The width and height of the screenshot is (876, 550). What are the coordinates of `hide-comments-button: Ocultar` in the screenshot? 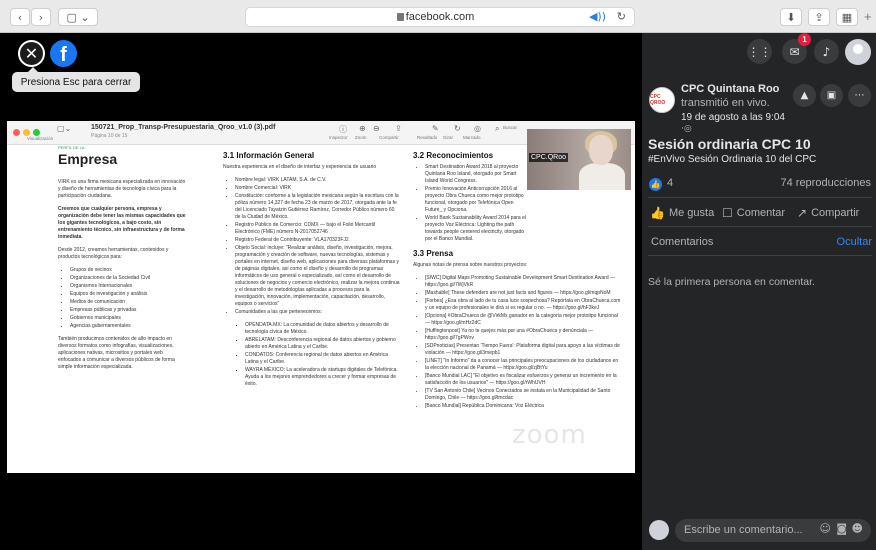 It's located at (854, 242).